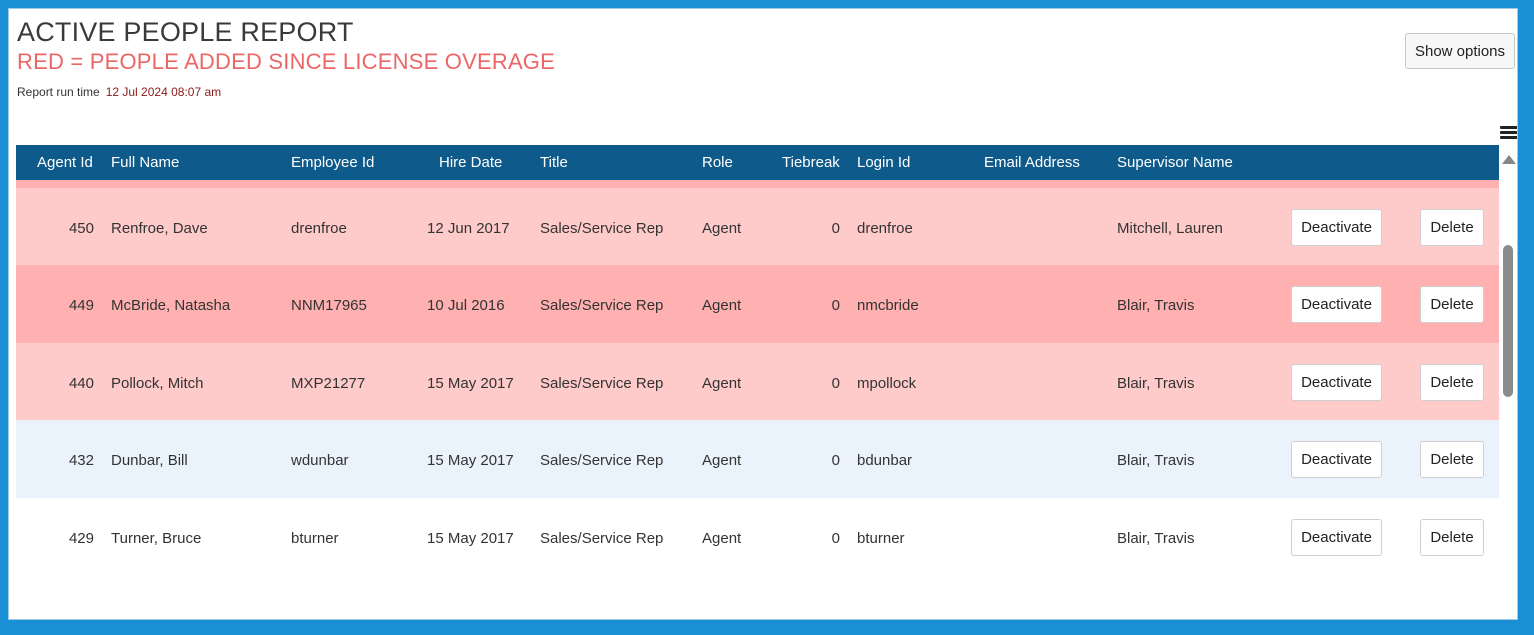 This screenshot has width=1534, height=635. I want to click on scroll-up-arrow-icon, so click(1509, 159).